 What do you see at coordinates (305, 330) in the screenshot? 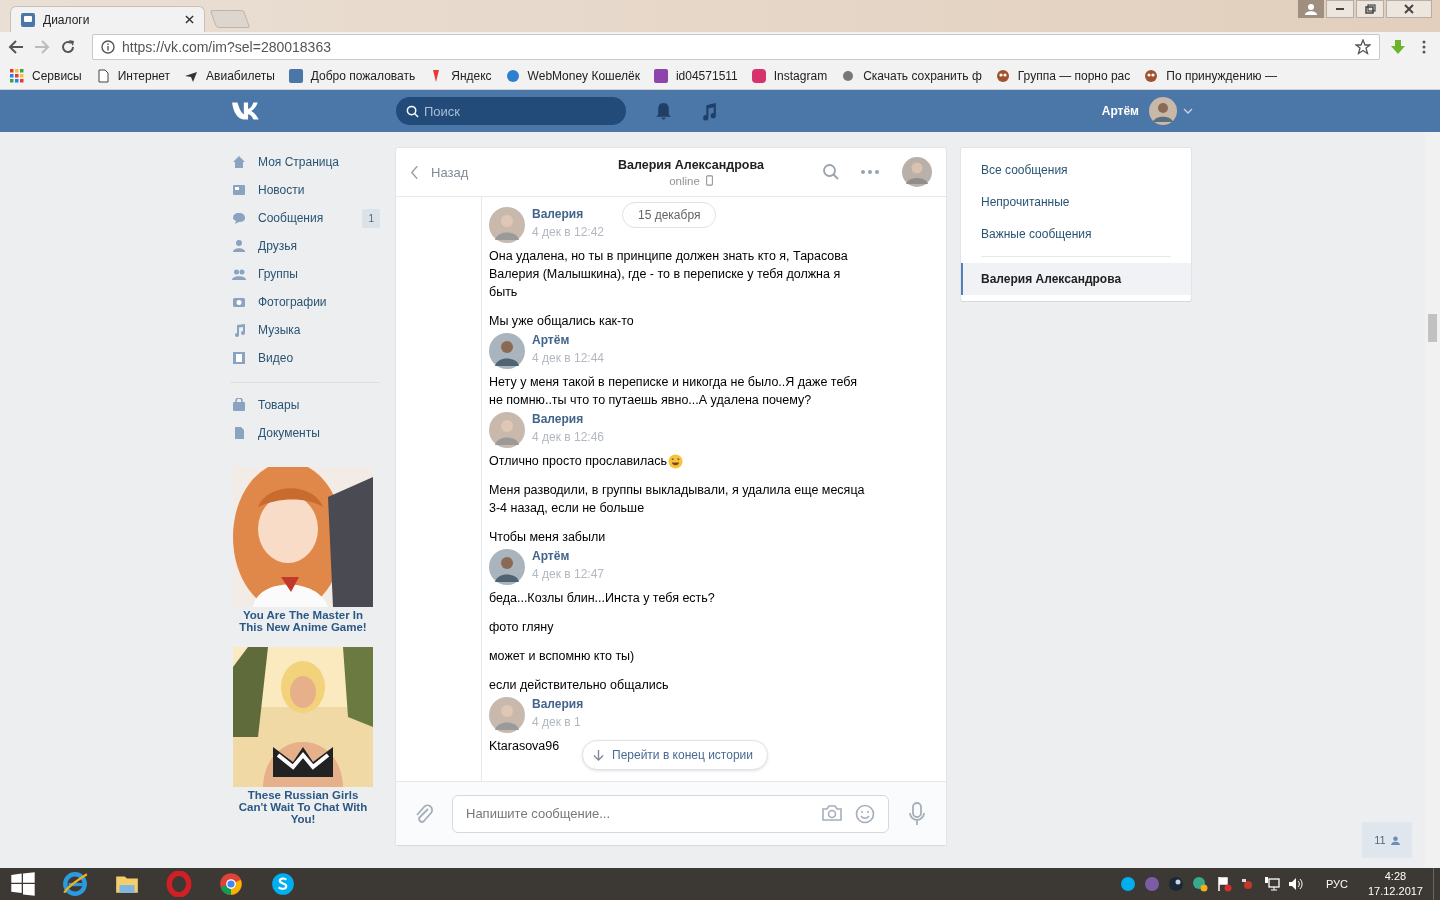
I see `nav-item: Музыка` at bounding box center [305, 330].